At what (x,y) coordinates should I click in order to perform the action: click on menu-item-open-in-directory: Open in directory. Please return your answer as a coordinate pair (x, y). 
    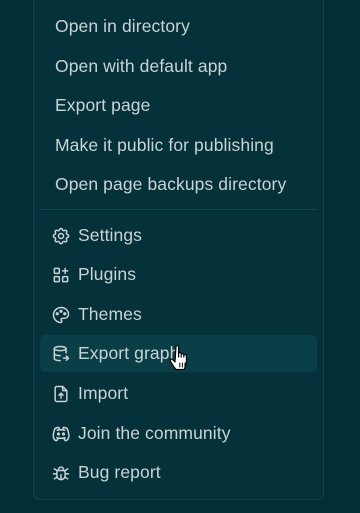
    Looking at the image, I should click on (178, 26).